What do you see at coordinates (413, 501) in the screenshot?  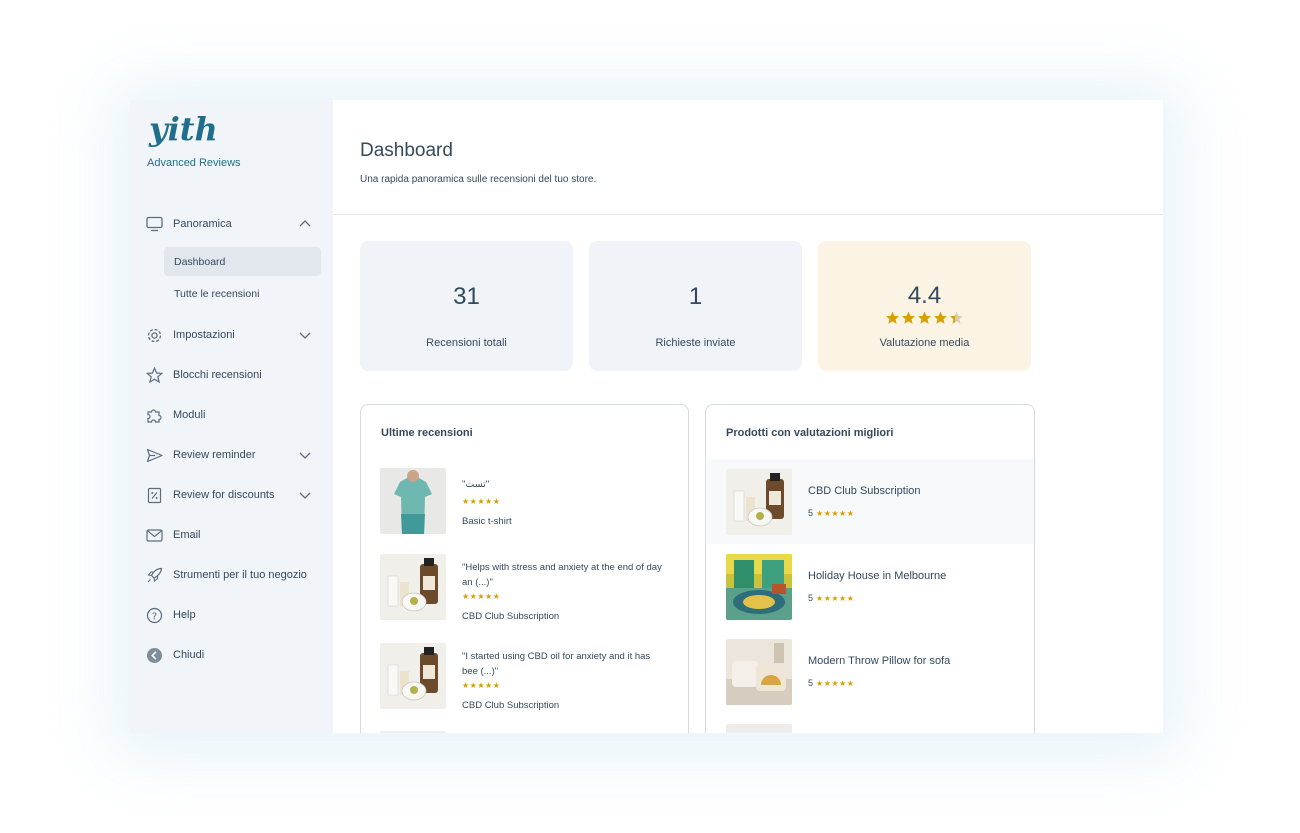 I see `product-thumbnail-tshirt` at bounding box center [413, 501].